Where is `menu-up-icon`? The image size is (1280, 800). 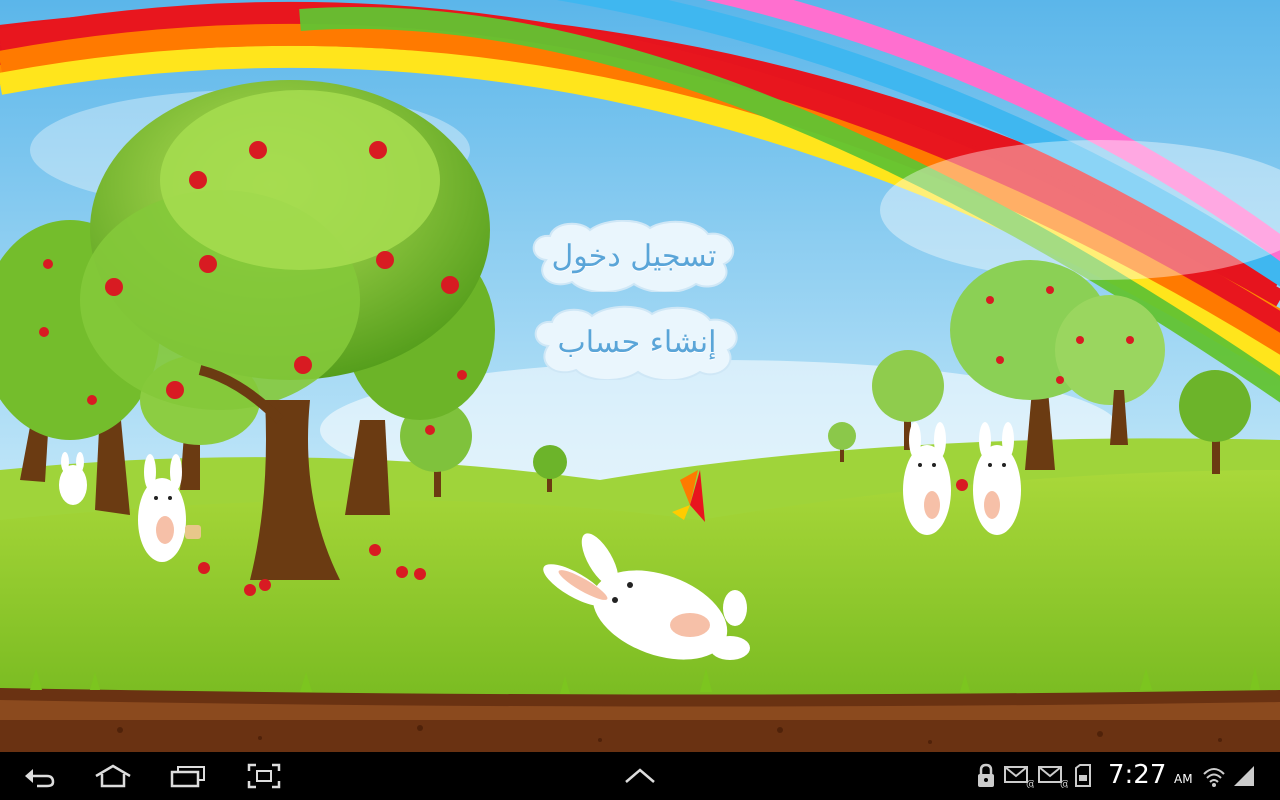 menu-up-icon is located at coordinates (640, 775).